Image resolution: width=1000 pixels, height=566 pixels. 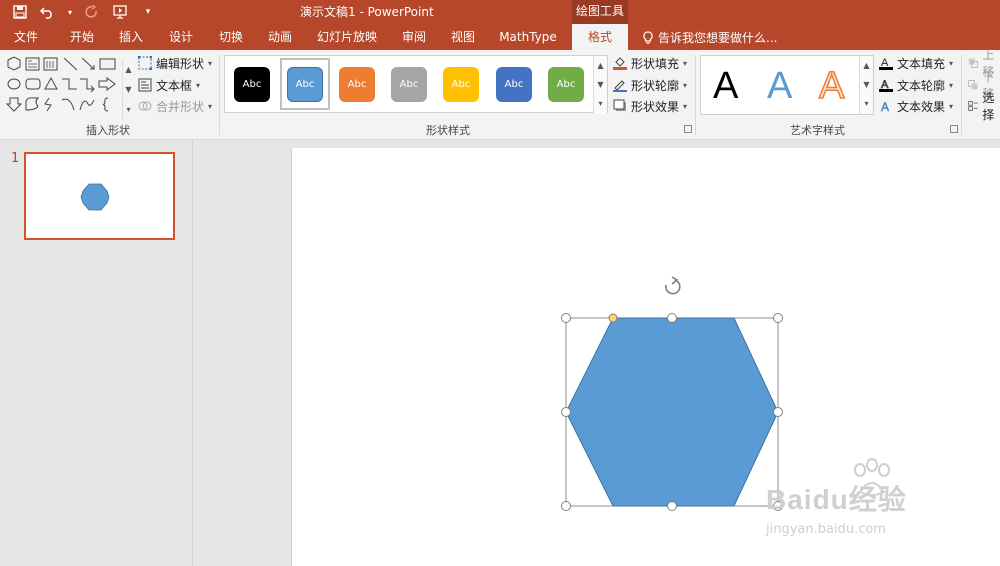 I want to click on shape-styles-gallery: Abc Abc Abc Abc Abc Abc Abc ▲ ▼ ▾, so click(x=416, y=84).